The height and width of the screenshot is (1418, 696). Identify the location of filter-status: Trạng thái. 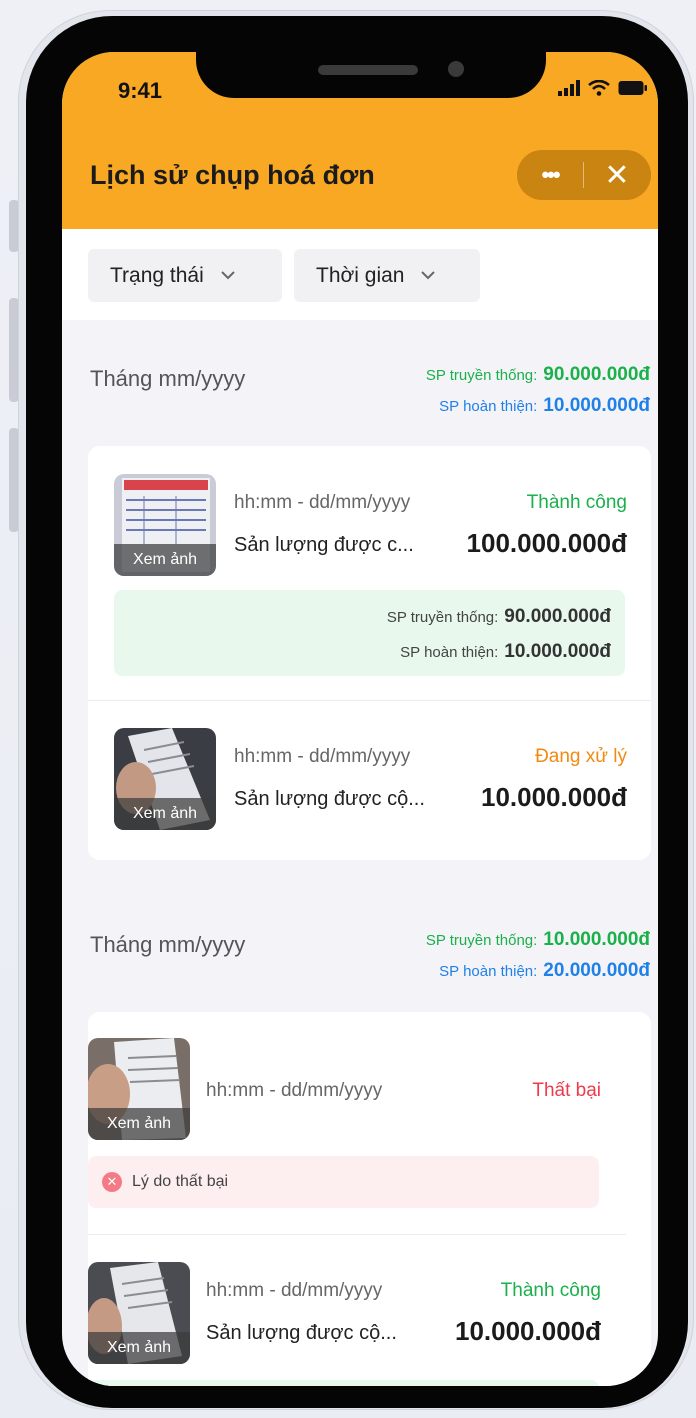
(185, 275).